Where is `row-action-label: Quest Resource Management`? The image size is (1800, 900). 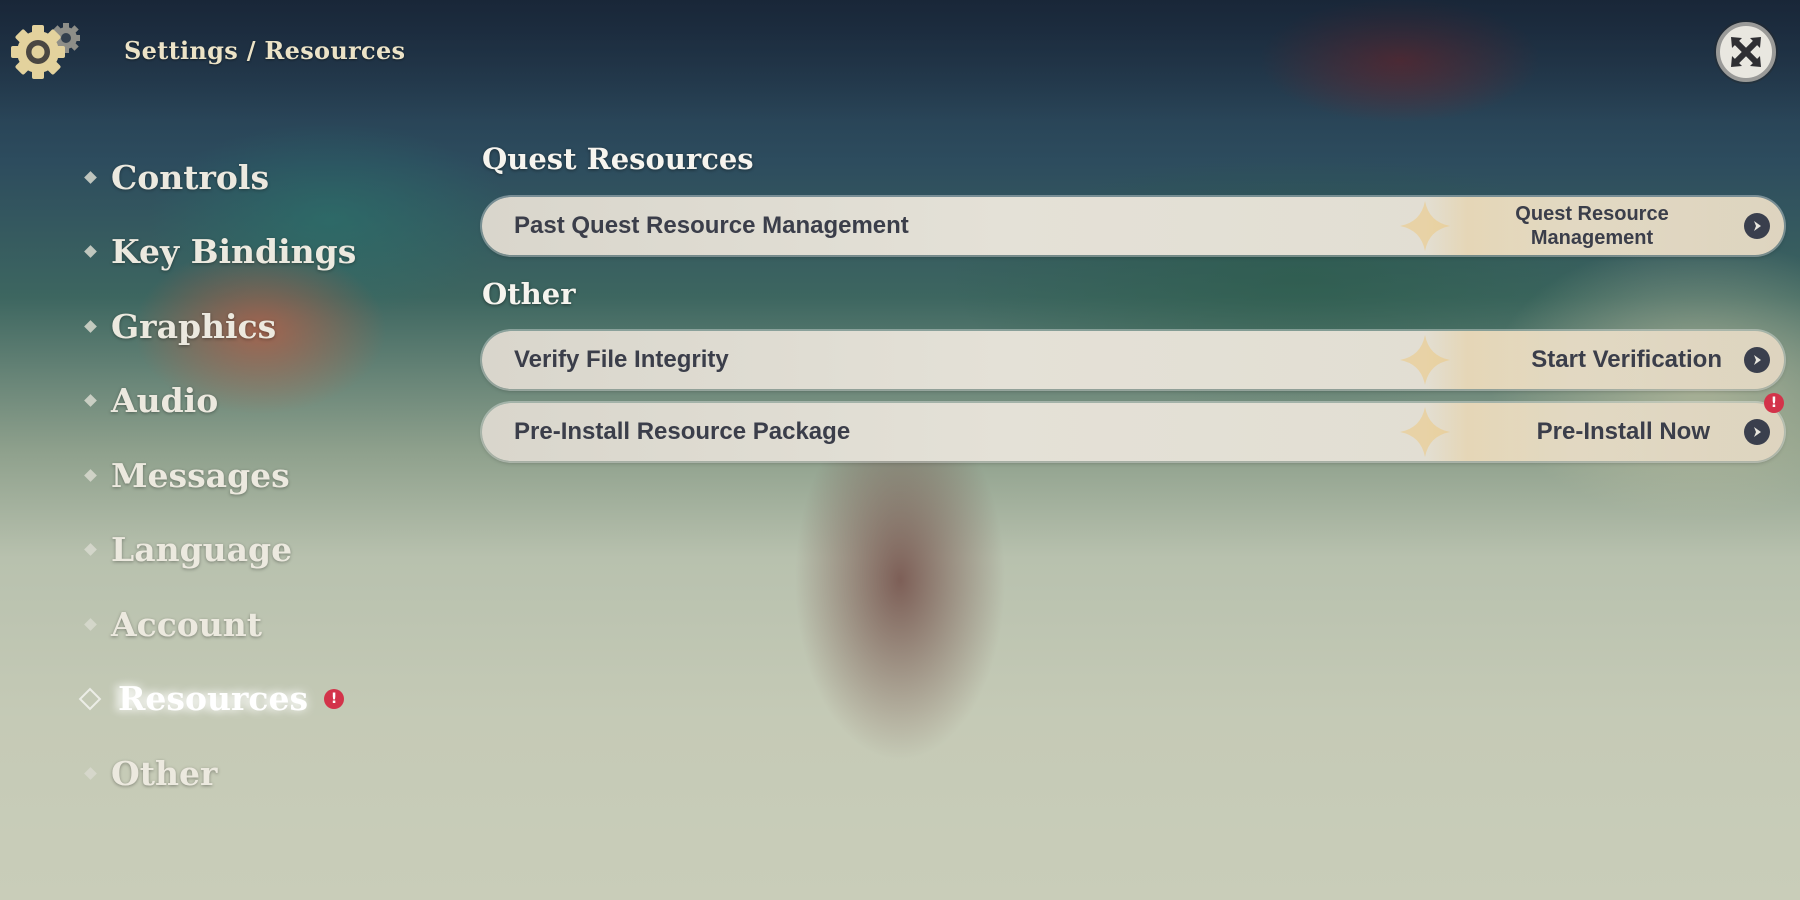 row-action-label: Quest Resource Management is located at coordinates (1592, 226).